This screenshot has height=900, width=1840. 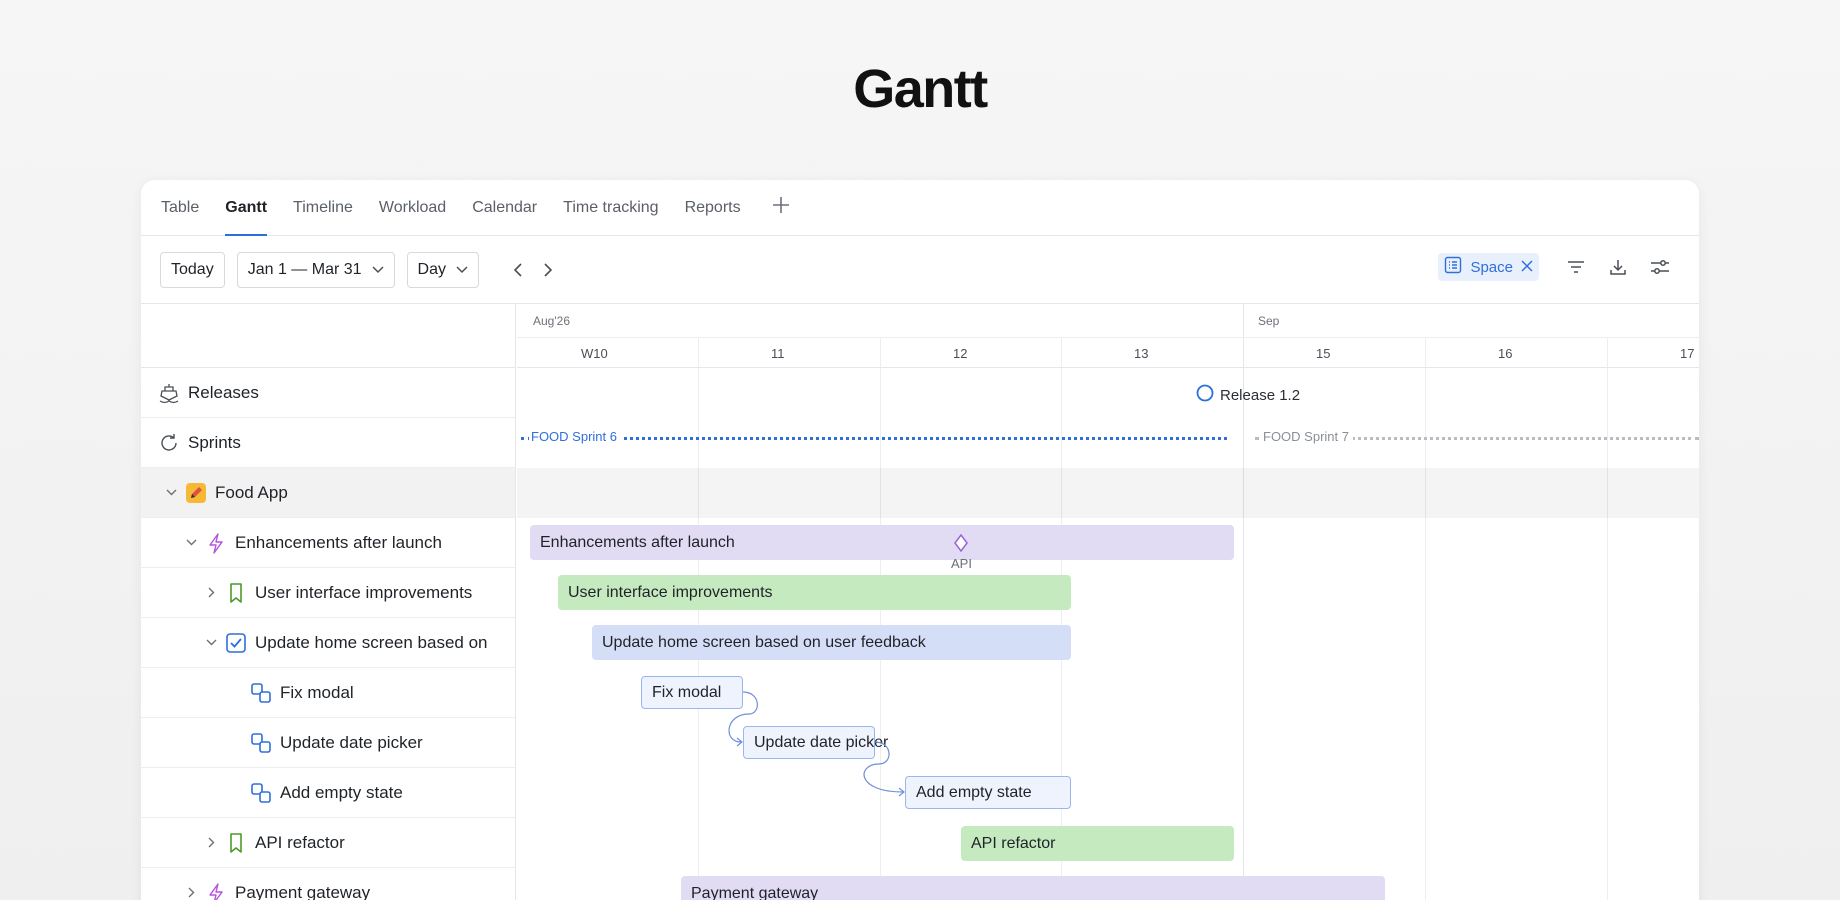 I want to click on month-header: Aug'26 Sep, so click(x=1108, y=321).